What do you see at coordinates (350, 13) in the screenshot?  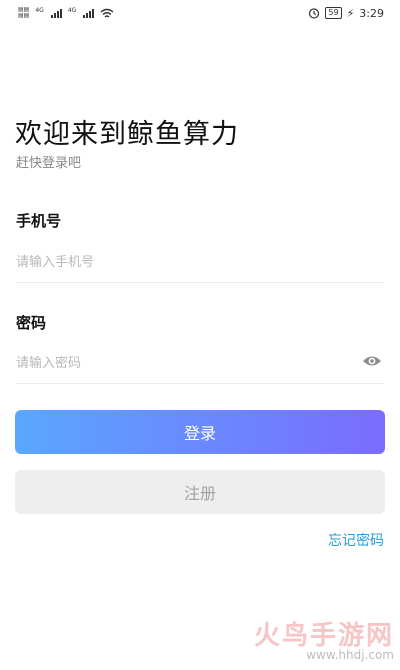 I see `charging-icon: ⚡` at bounding box center [350, 13].